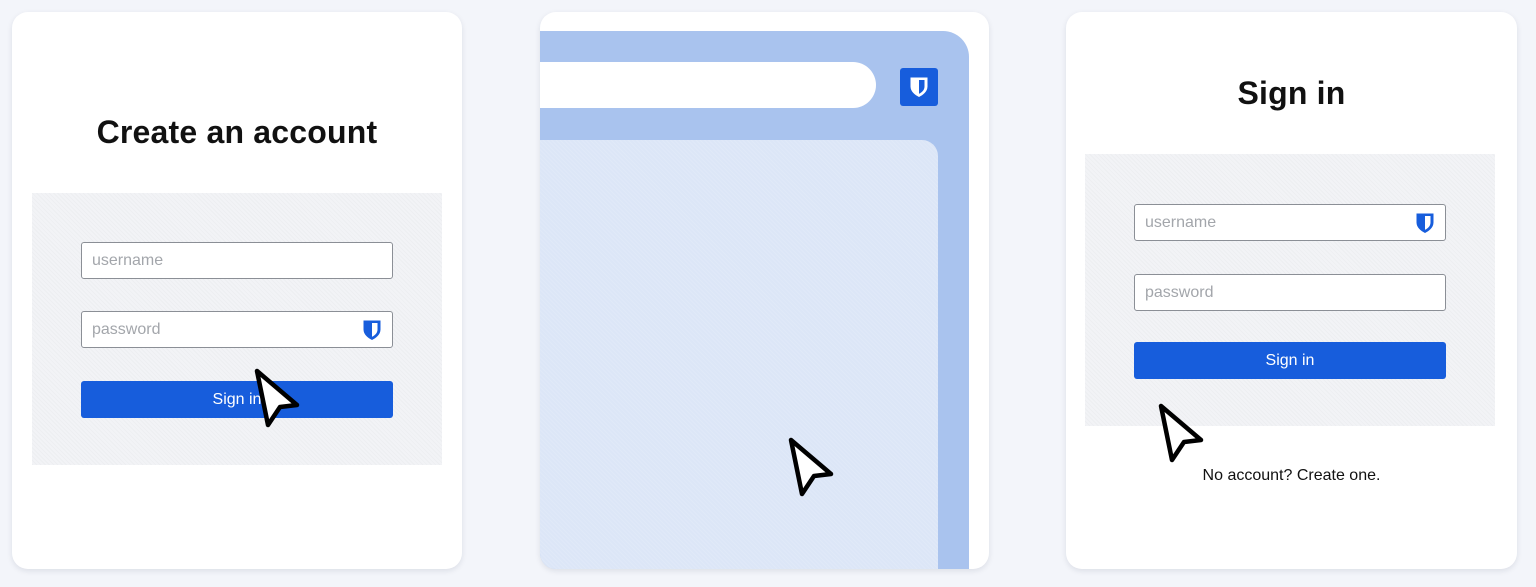  I want to click on create-account-title: Create an account, so click(237, 132).